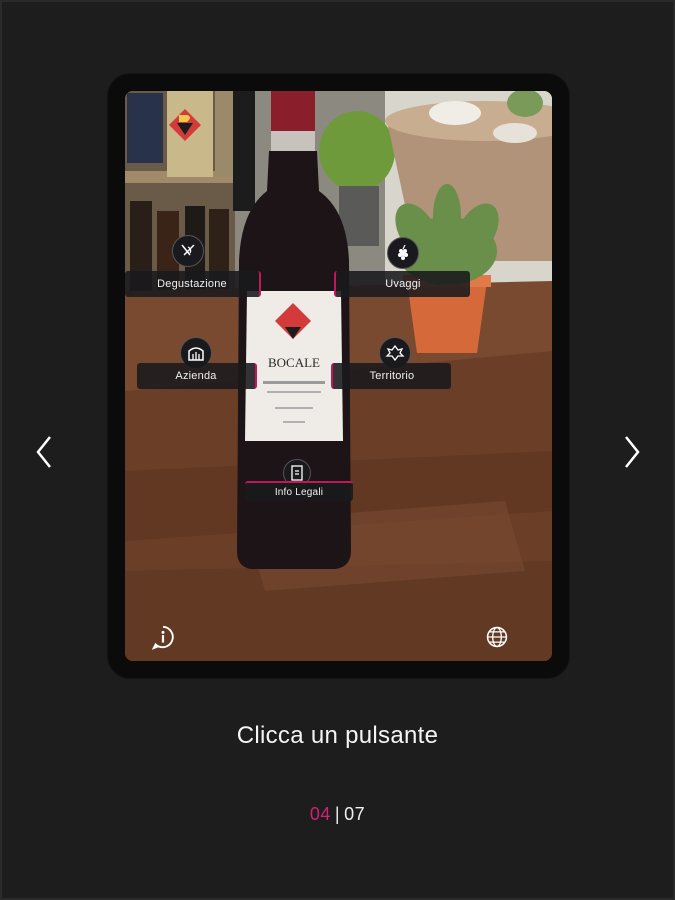 The width and height of the screenshot is (675, 900). Describe the element at coordinates (193, 284) in the screenshot. I see `degustazione-button: Degustazione` at that location.